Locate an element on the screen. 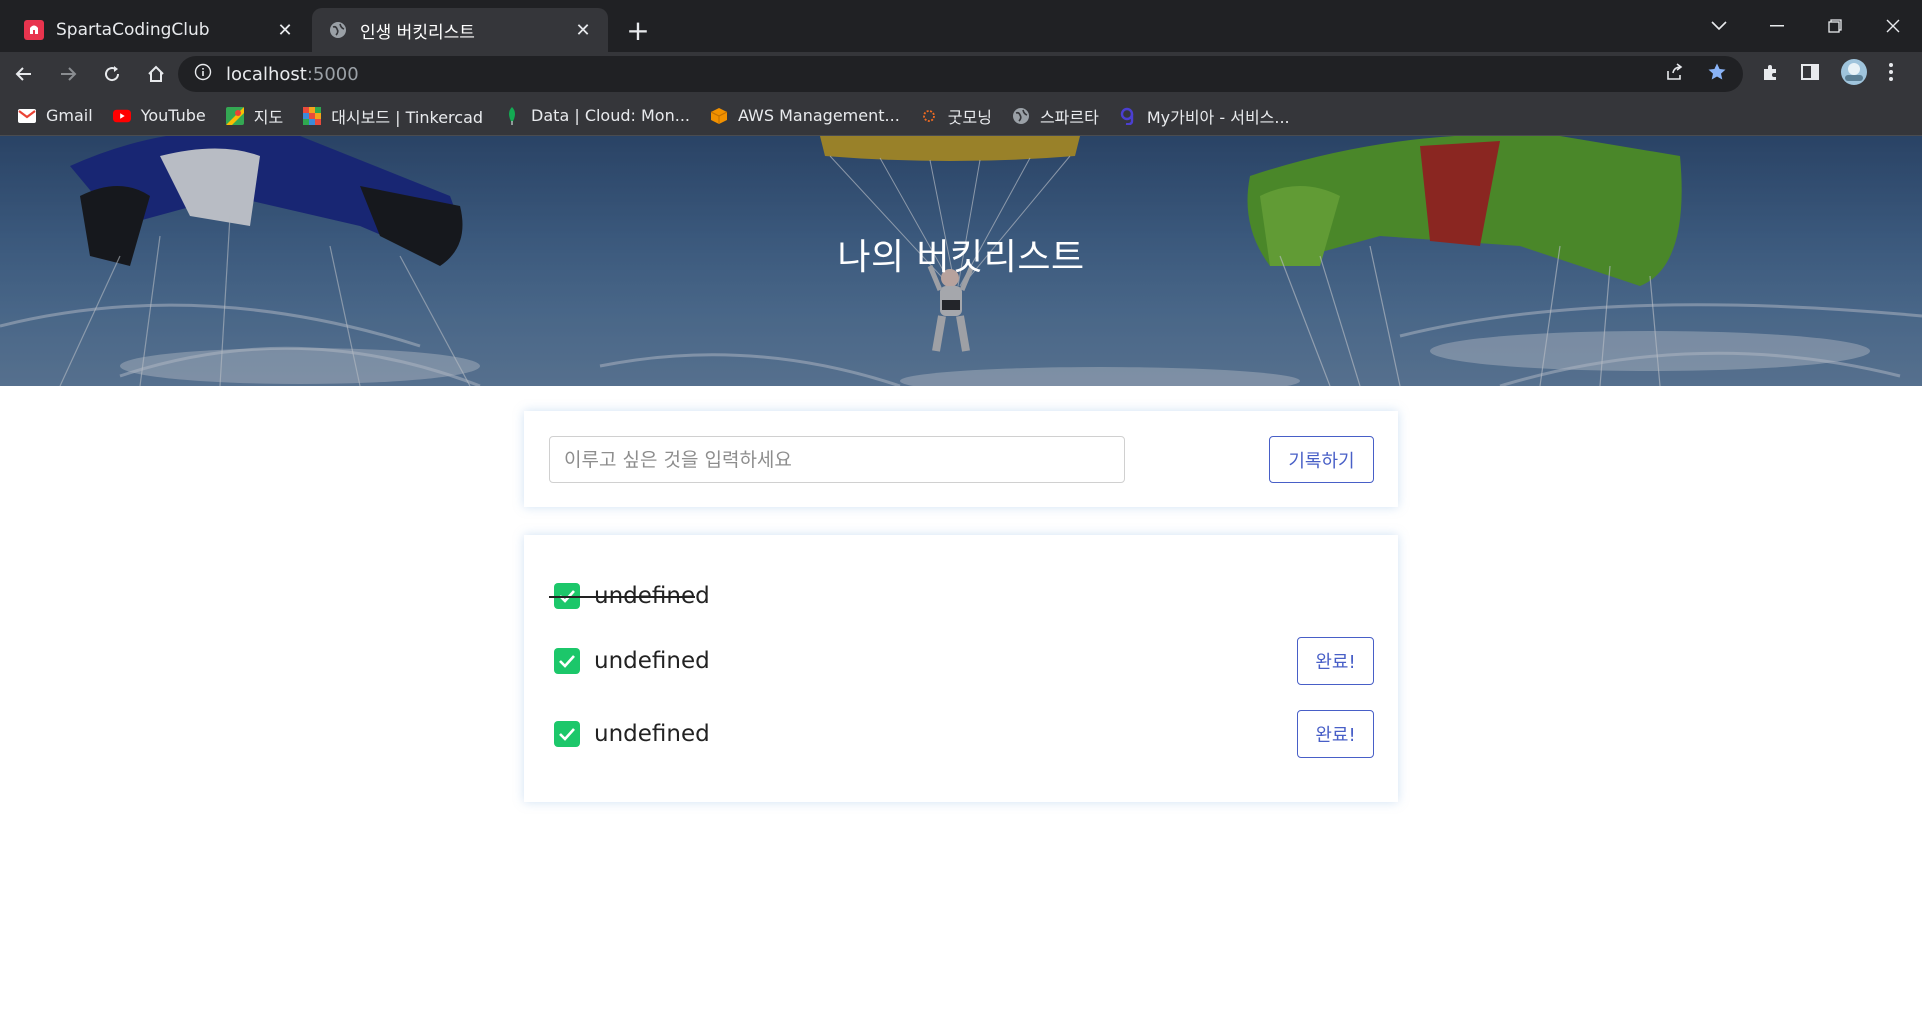 This screenshot has width=1922, height=1030. bookmark-sparta: 스파르타 is located at coordinates (1055, 116).